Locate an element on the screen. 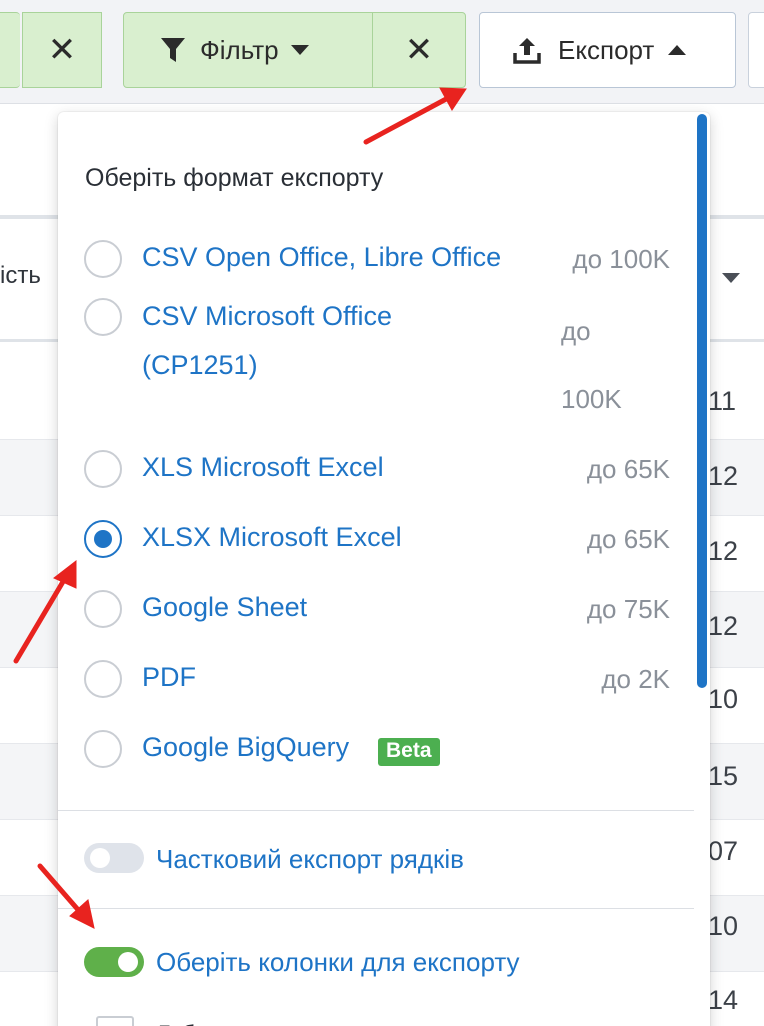 This screenshot has width=764, height=1026. export-option-pdf: PDF до 2K is located at coordinates (378, 680).